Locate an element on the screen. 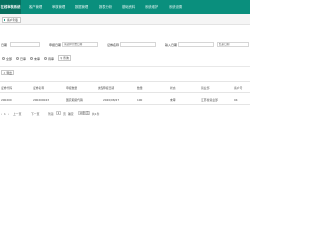 This screenshot has height=250, width=320. table-cell: 江苏省营业部 is located at coordinates (209, 100).